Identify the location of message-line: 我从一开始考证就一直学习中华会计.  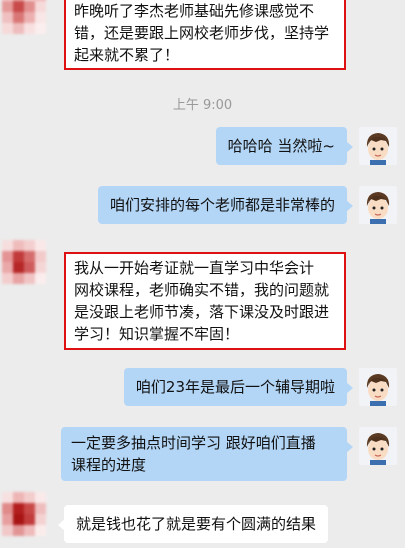
(194, 268).